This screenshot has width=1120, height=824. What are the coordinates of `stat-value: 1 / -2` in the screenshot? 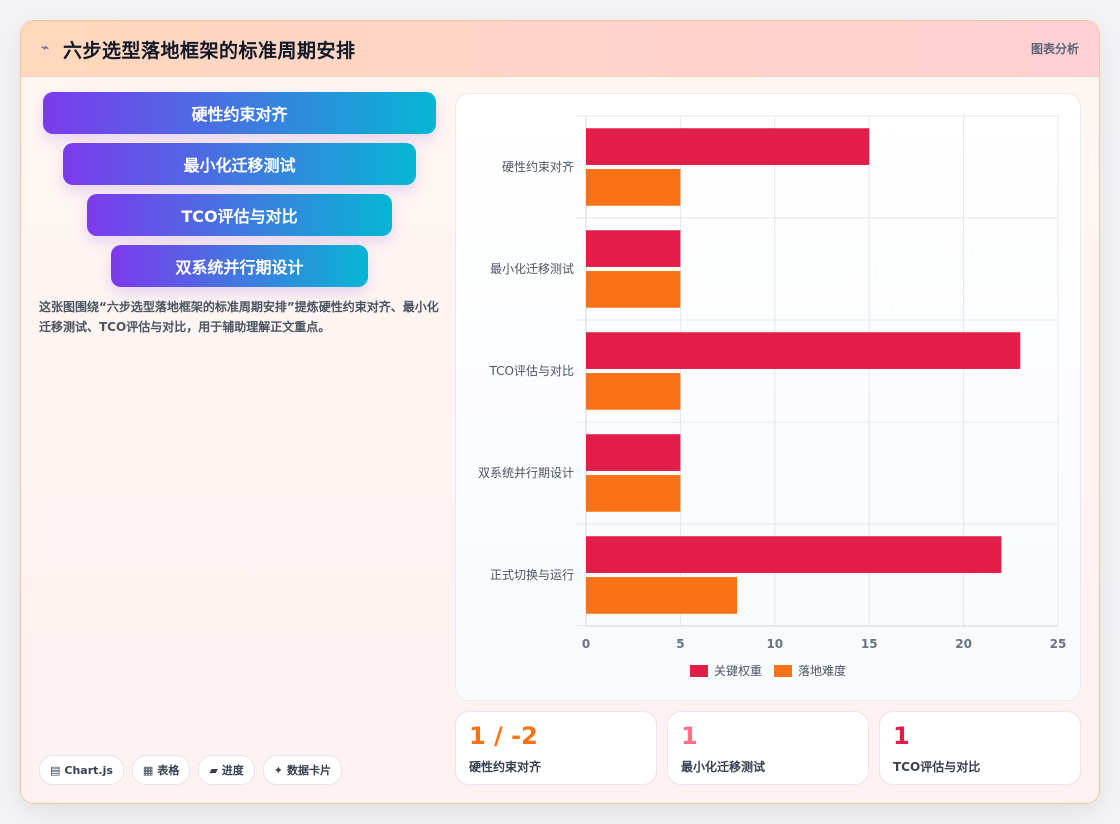 It's located at (503, 736).